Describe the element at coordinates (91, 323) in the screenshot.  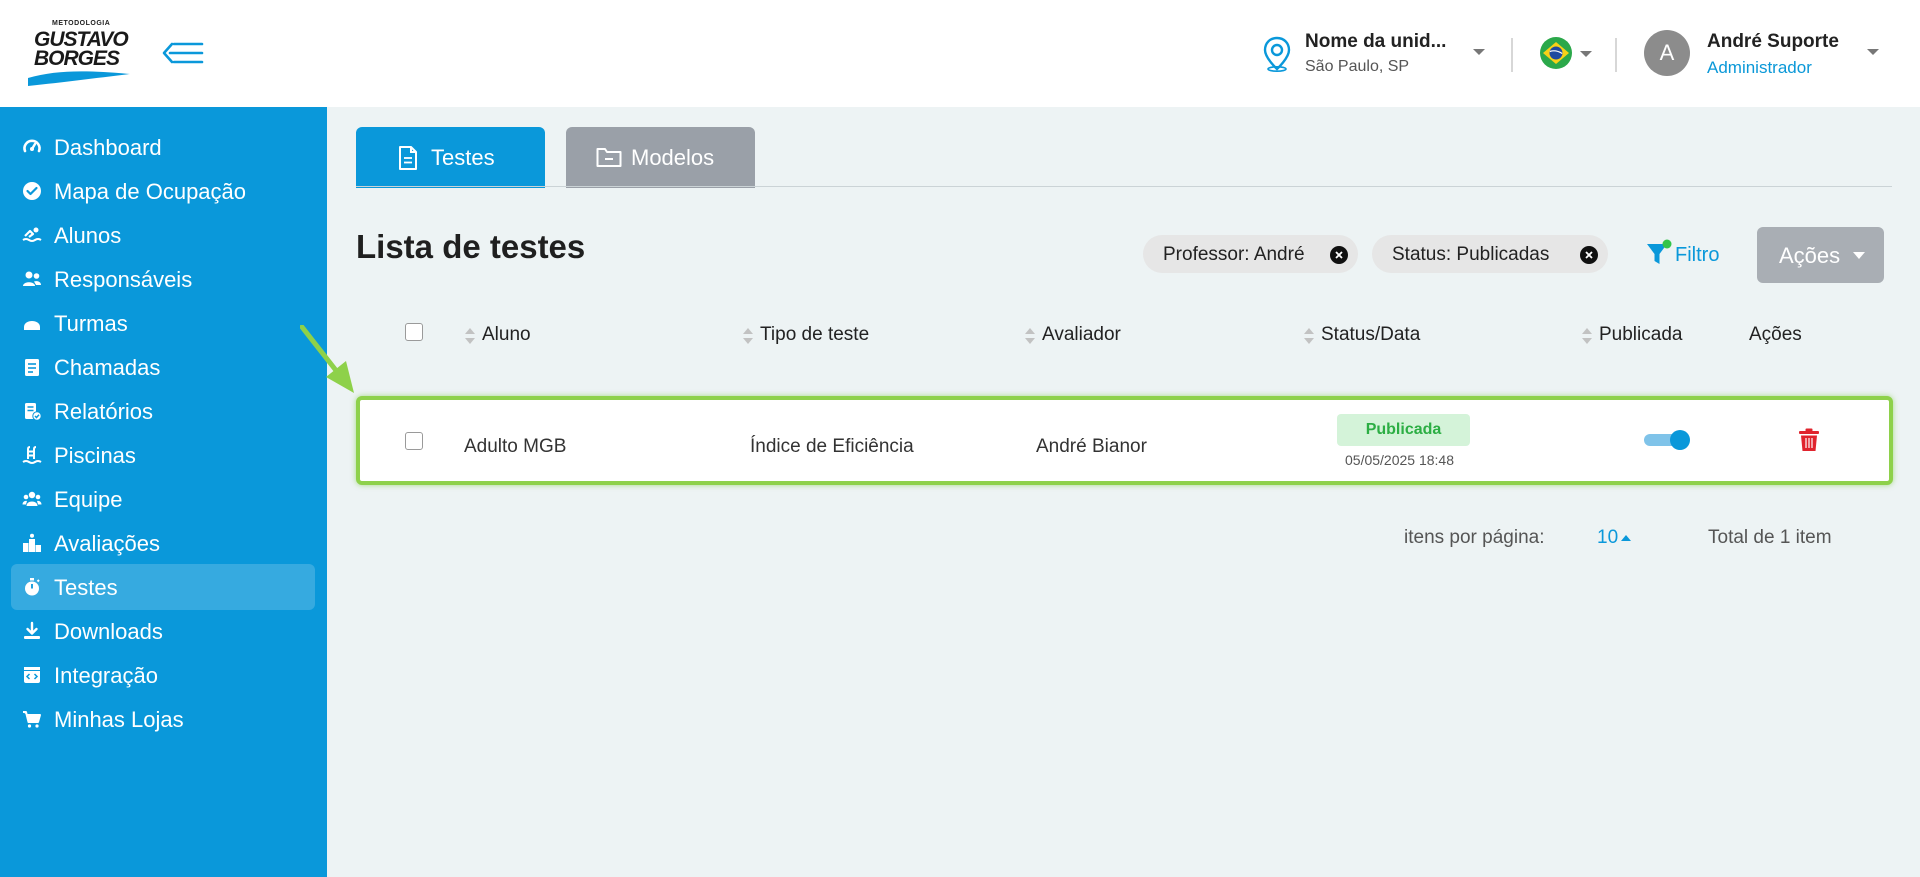
I see `sidebar-item-label: Turmas` at that location.